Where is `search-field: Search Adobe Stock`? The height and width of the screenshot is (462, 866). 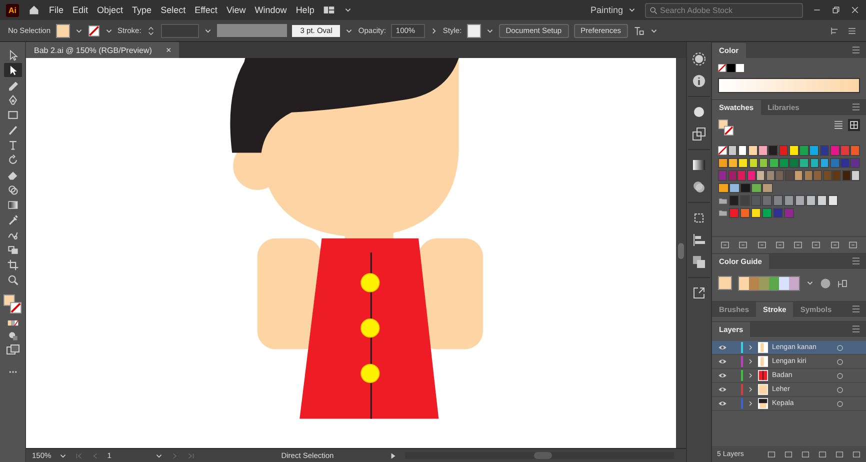
search-field: Search Adobe Stock is located at coordinates (724, 10).